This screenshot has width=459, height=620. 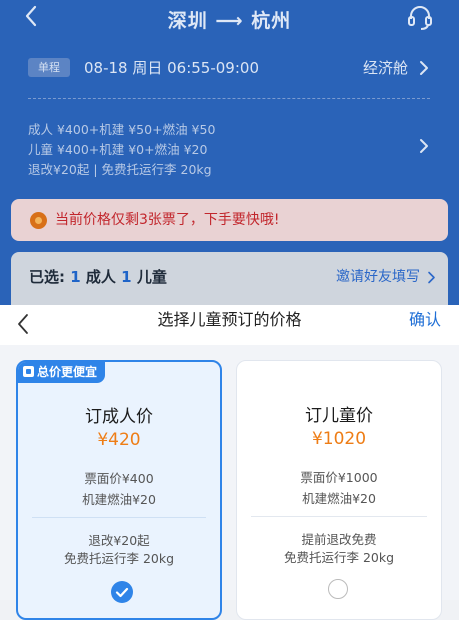 I want to click on option-name: 订儿童价, so click(x=339, y=416).